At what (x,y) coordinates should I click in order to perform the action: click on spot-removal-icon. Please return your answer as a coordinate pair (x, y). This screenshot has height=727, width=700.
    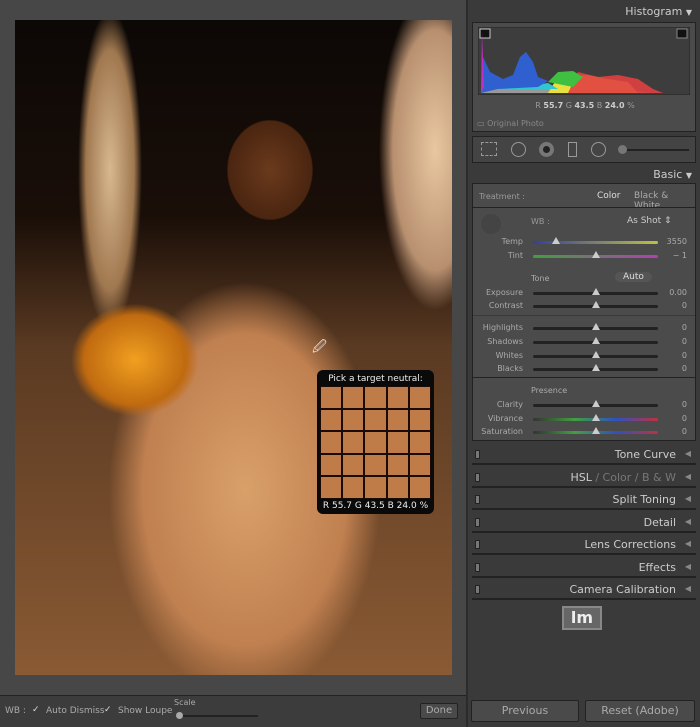
    Looking at the image, I should click on (518, 149).